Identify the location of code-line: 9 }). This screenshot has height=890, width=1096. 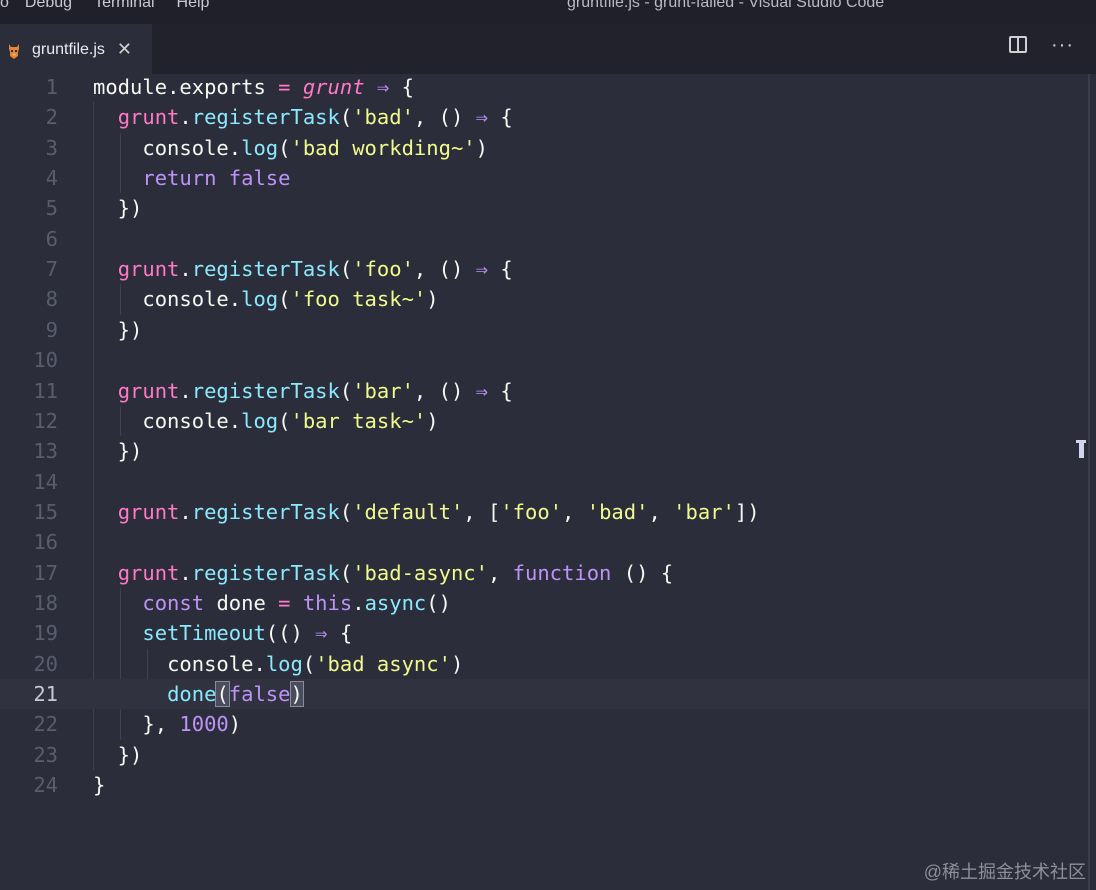
(545, 330).